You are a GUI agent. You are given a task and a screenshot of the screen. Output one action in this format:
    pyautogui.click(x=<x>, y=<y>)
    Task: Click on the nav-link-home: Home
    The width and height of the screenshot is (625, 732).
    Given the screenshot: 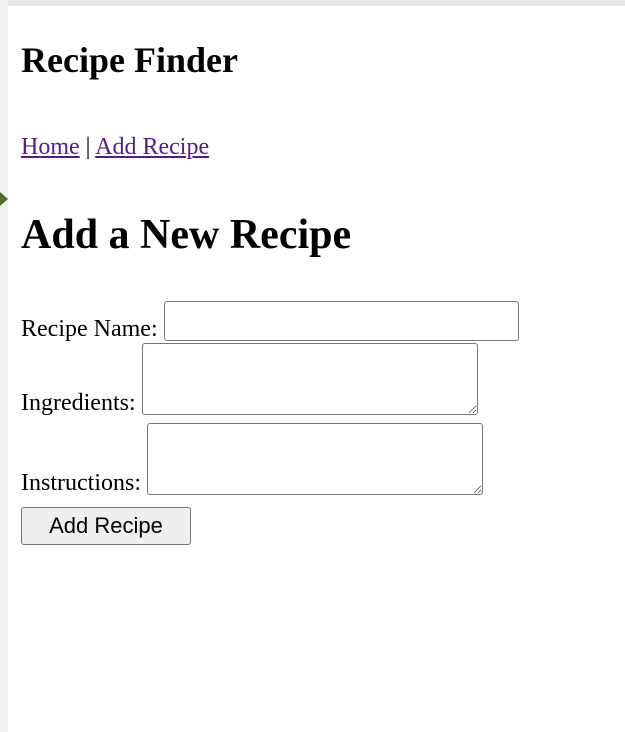 What is the action you would take?
    pyautogui.click(x=50, y=147)
    